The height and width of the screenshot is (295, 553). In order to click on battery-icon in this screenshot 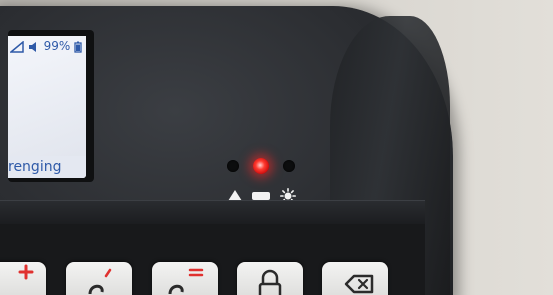, I will do `click(78, 47)`.